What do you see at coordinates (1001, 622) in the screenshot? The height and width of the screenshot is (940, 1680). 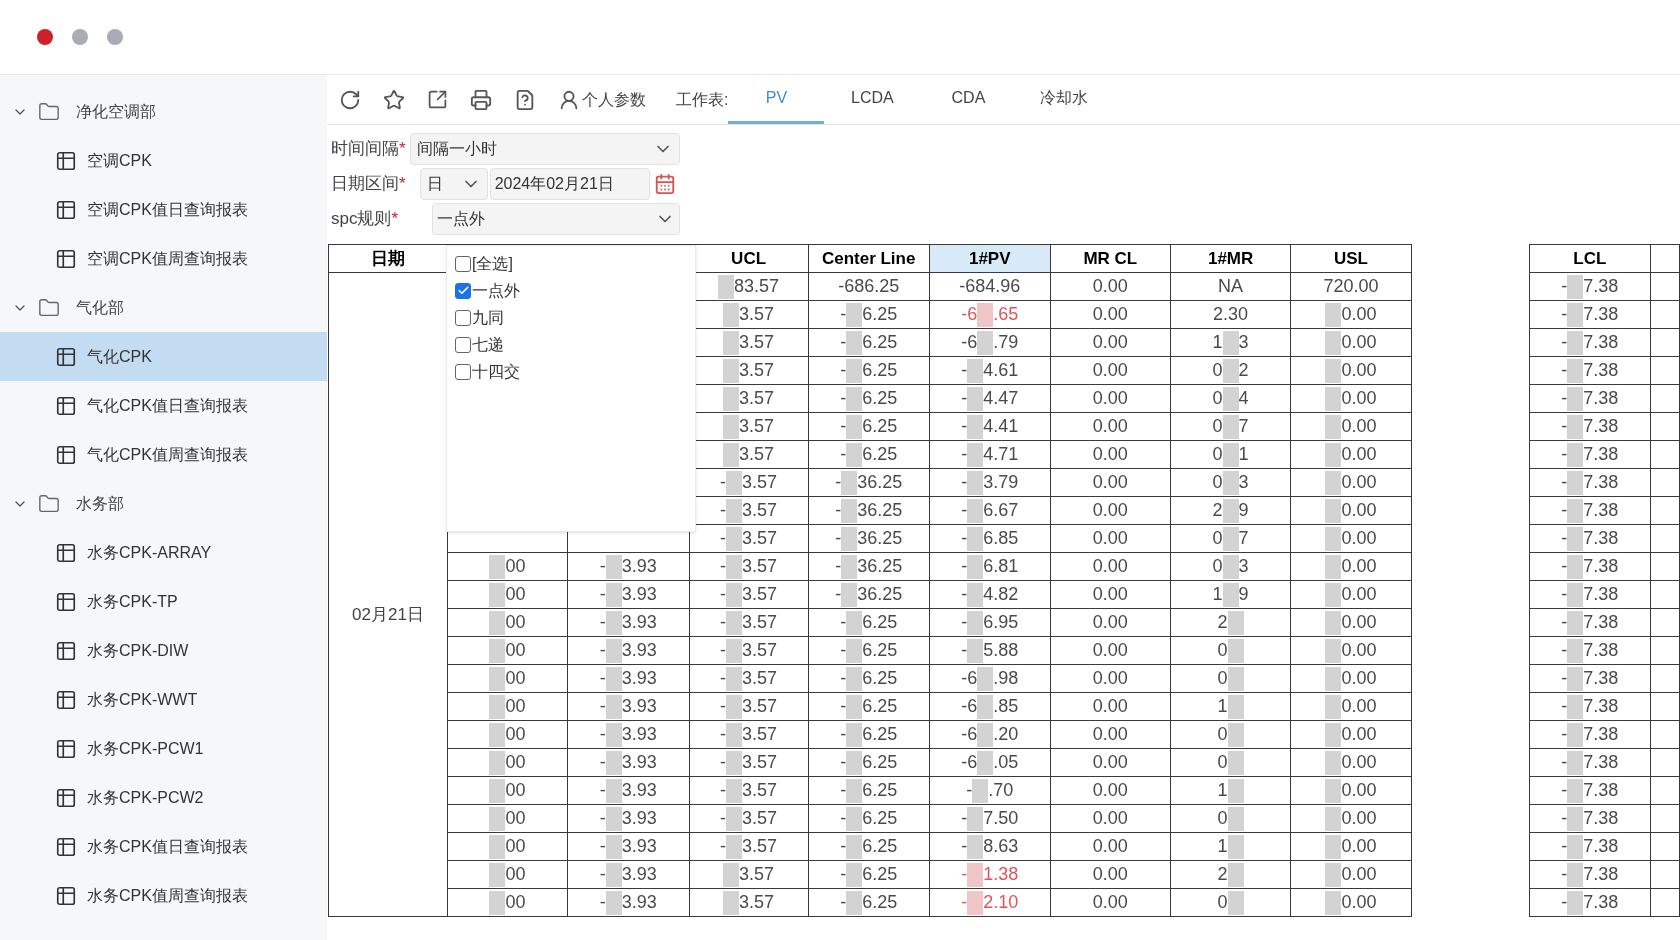 I see `cell-text: 6.95` at bounding box center [1001, 622].